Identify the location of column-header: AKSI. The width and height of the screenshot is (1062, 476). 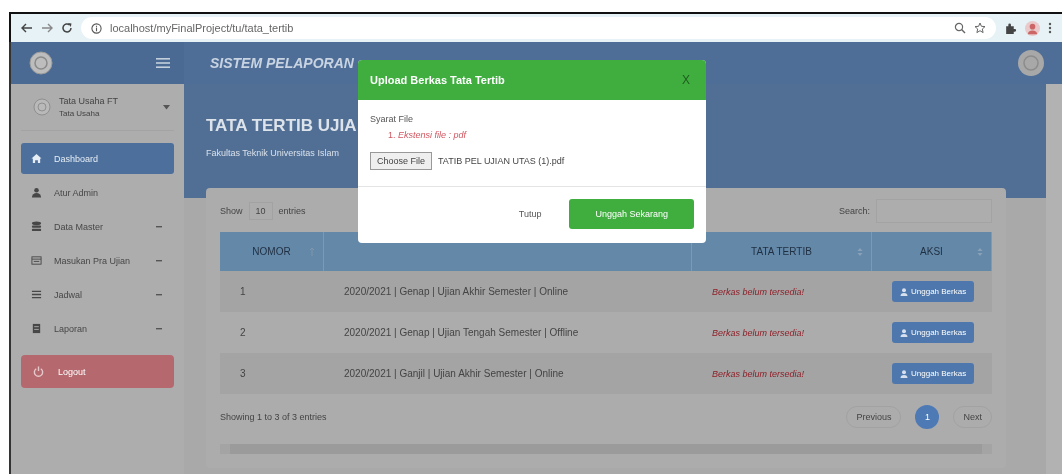
(932, 251).